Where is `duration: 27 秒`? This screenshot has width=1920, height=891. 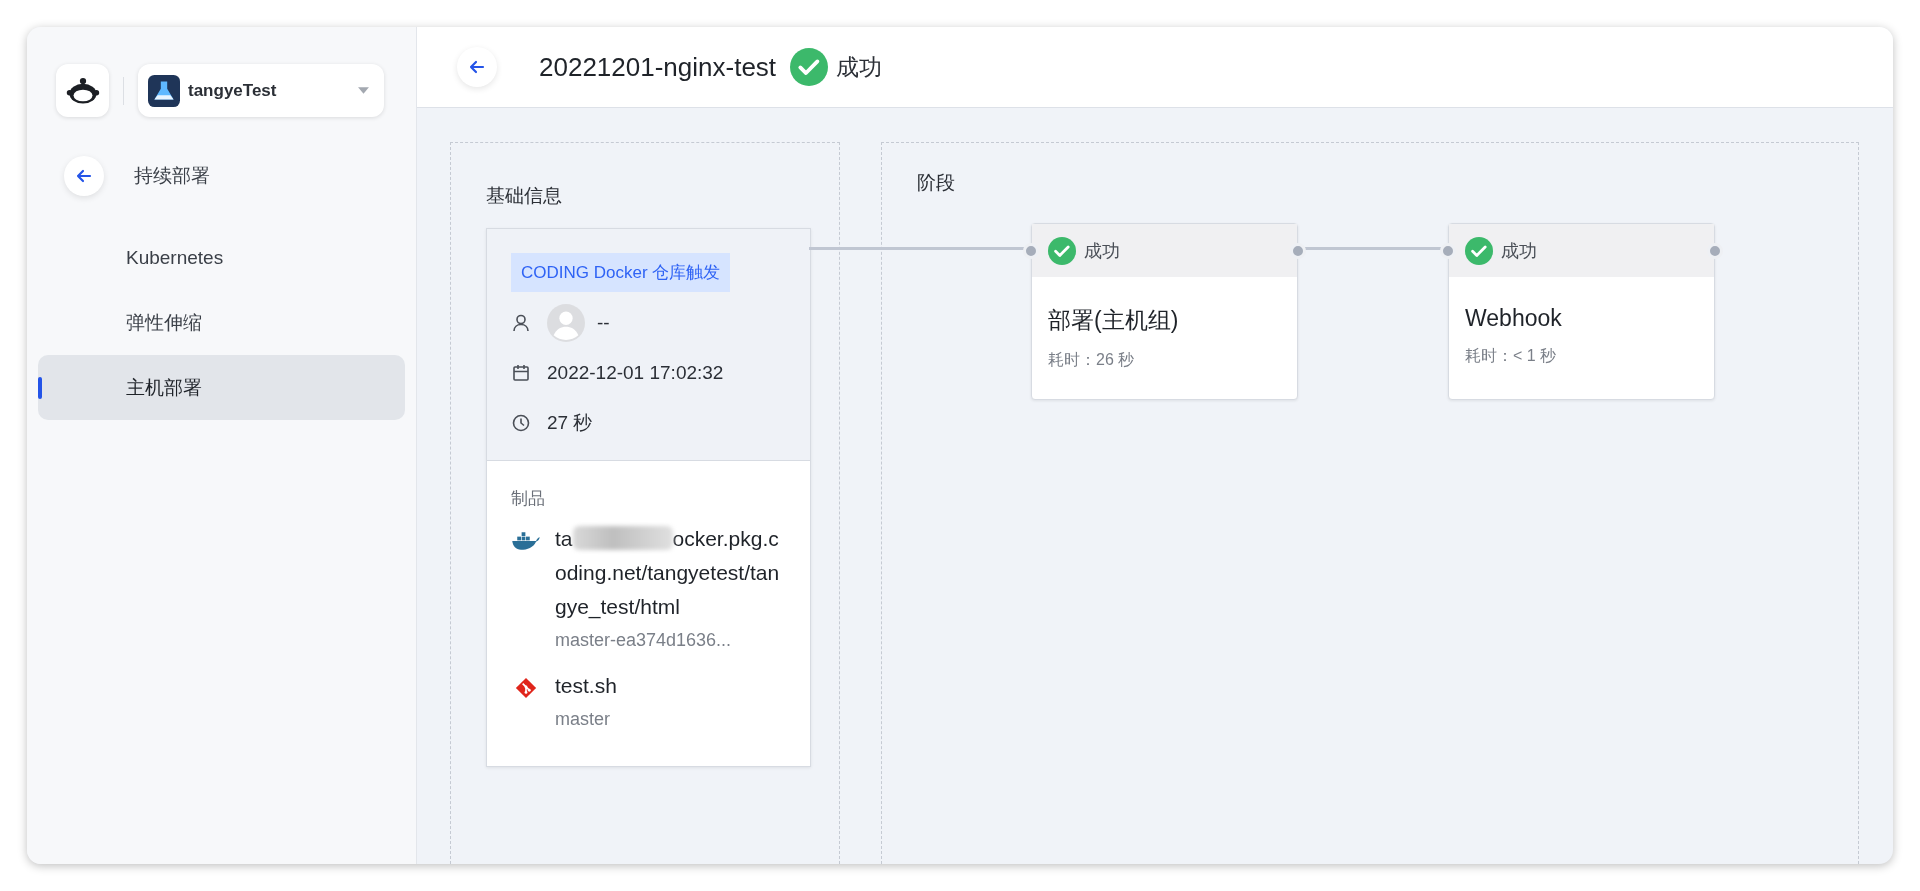
duration: 27 秒 is located at coordinates (570, 423).